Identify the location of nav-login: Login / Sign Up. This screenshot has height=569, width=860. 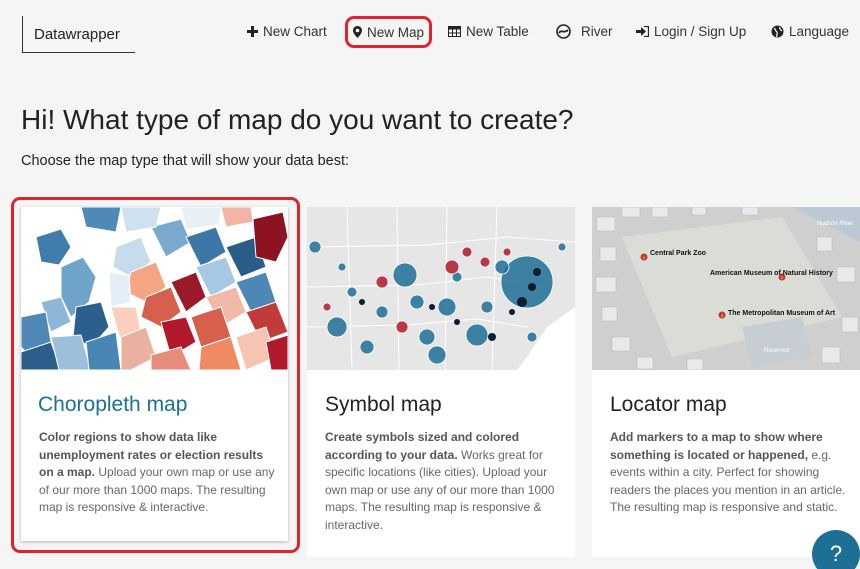
(691, 31).